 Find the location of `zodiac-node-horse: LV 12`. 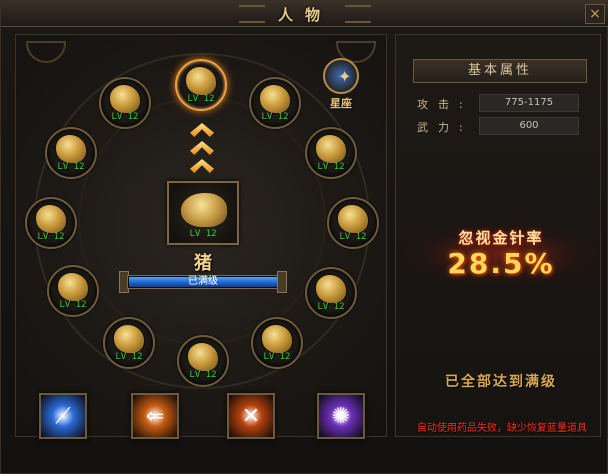

zodiac-node-horse: LV 12 is located at coordinates (203, 361).